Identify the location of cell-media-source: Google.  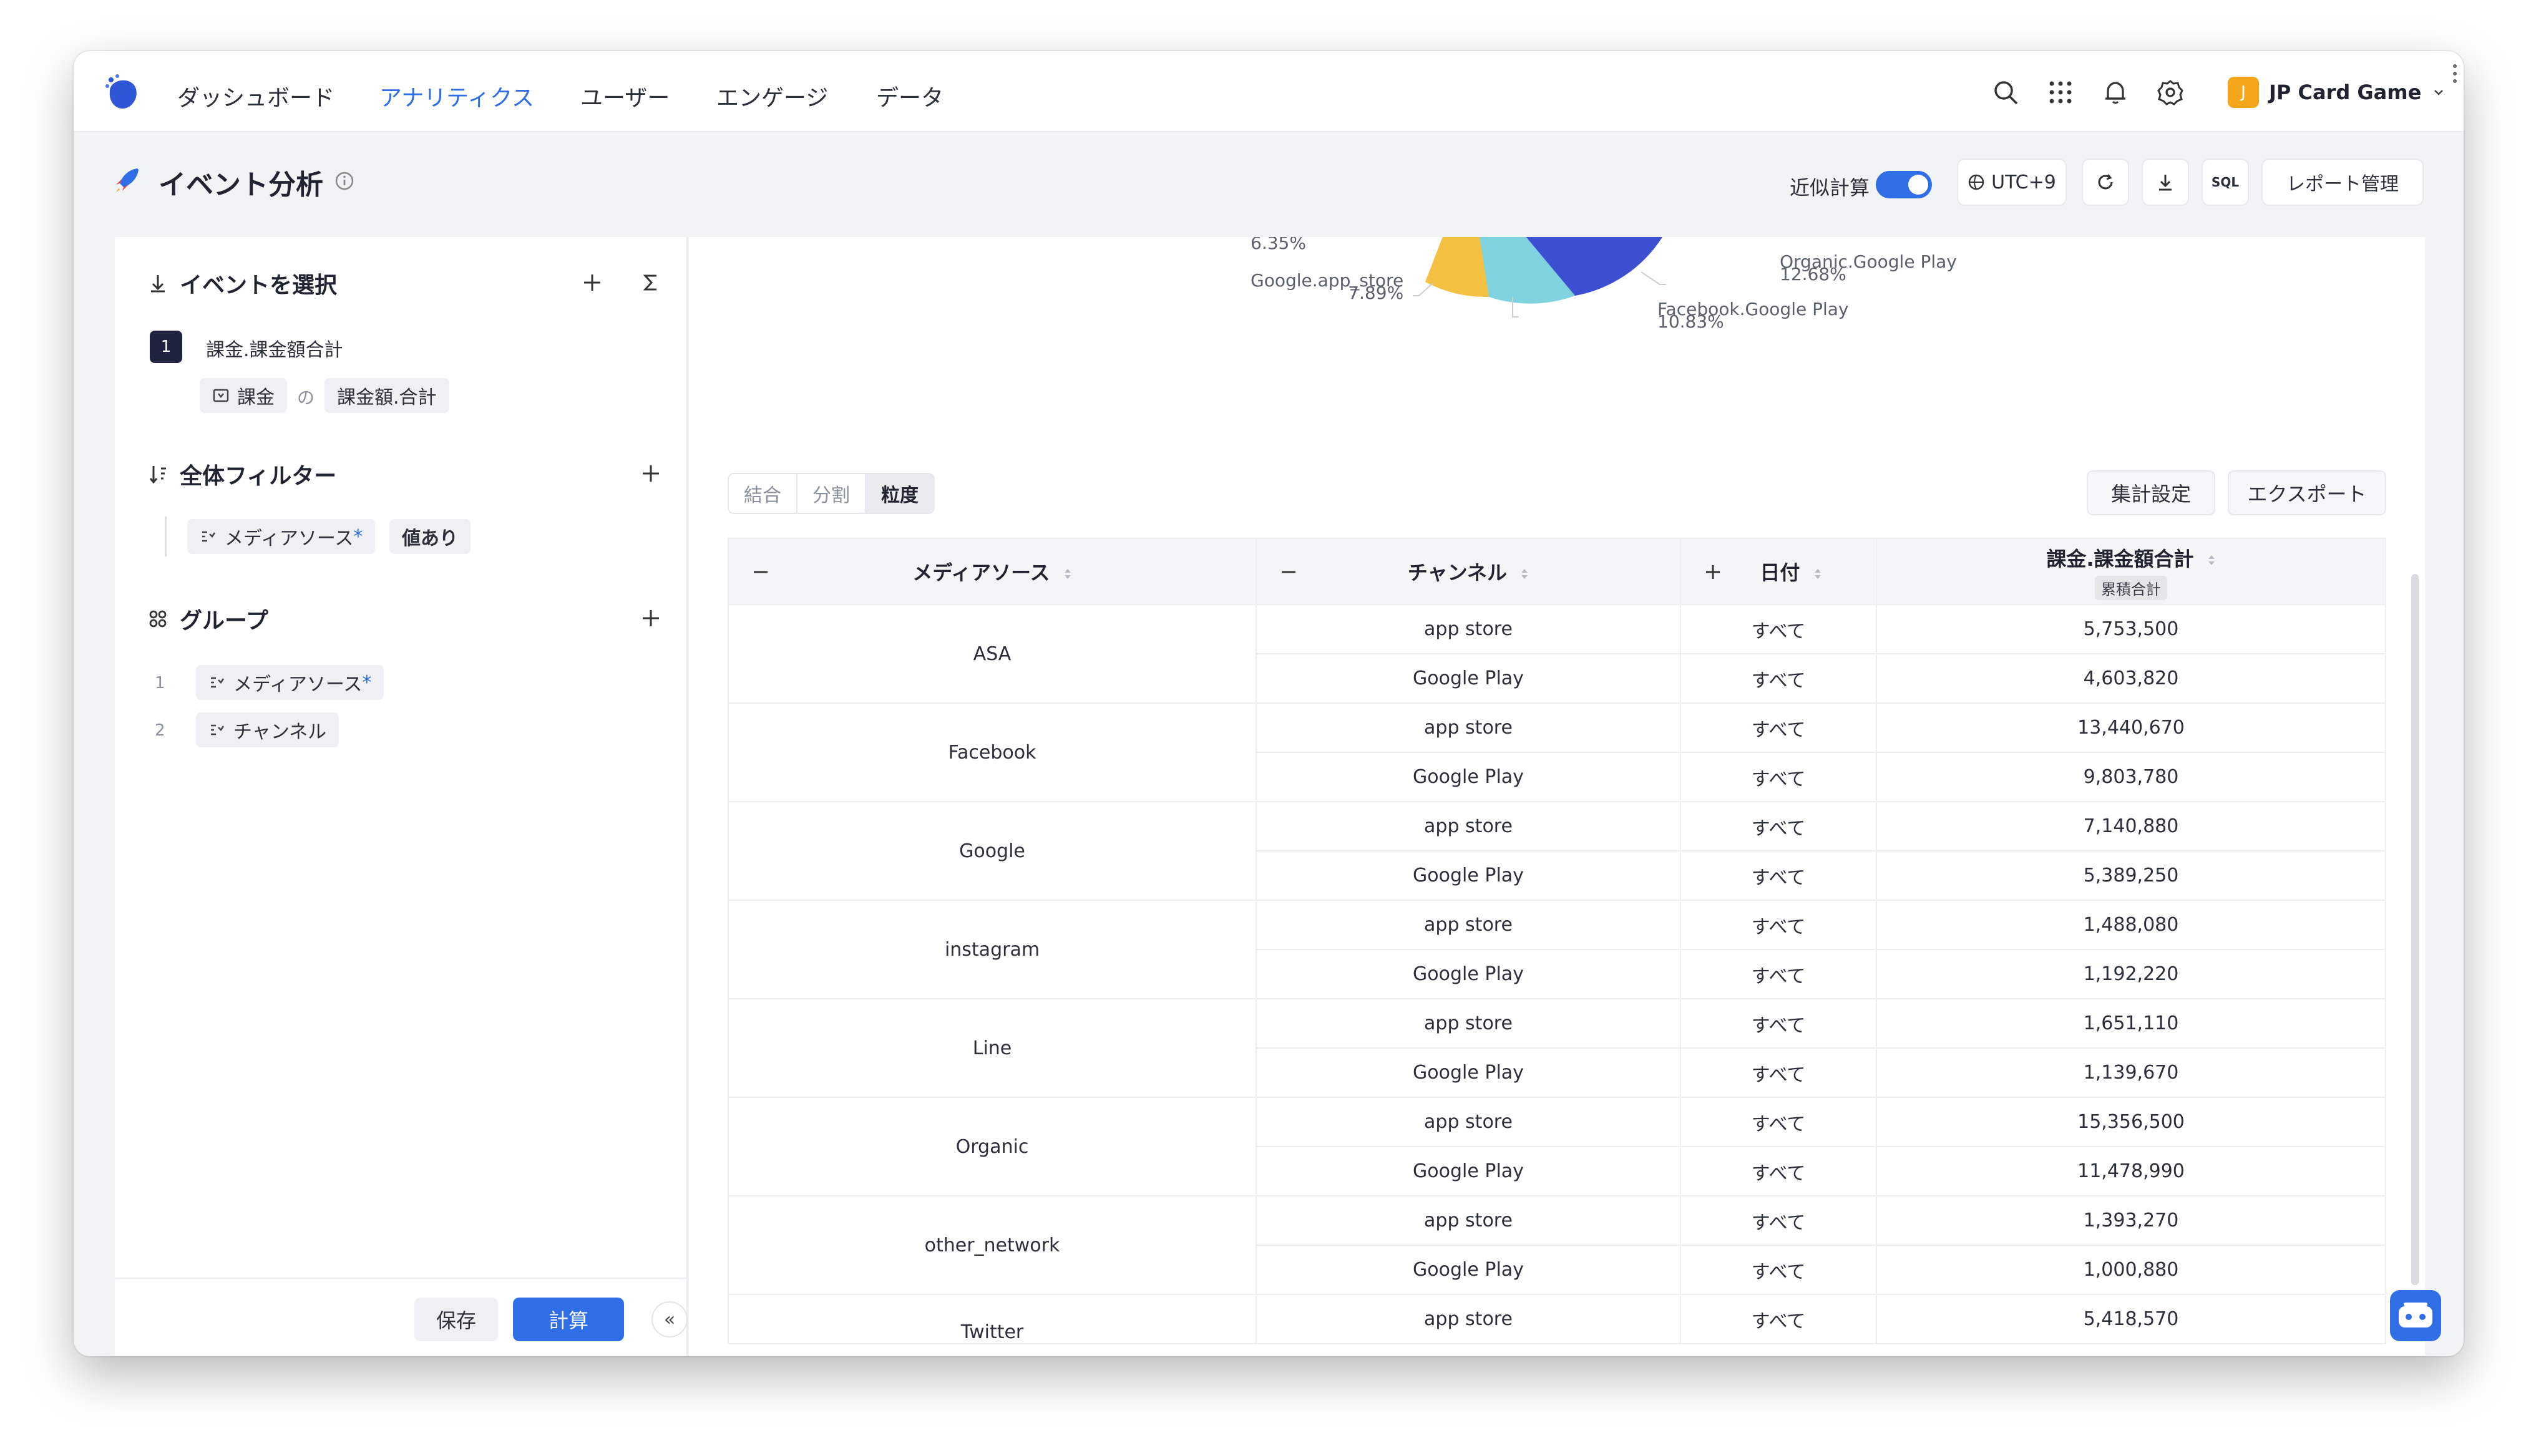
(992, 851).